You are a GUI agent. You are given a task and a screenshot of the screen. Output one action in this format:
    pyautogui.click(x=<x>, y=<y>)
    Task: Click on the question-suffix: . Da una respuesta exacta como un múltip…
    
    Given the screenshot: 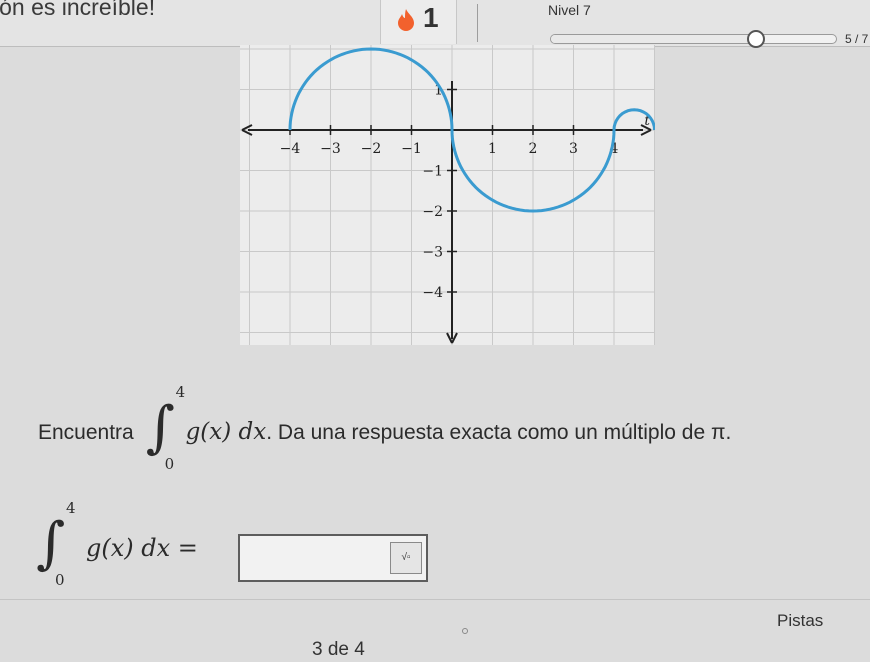 What is the action you would take?
    pyautogui.click(x=499, y=432)
    